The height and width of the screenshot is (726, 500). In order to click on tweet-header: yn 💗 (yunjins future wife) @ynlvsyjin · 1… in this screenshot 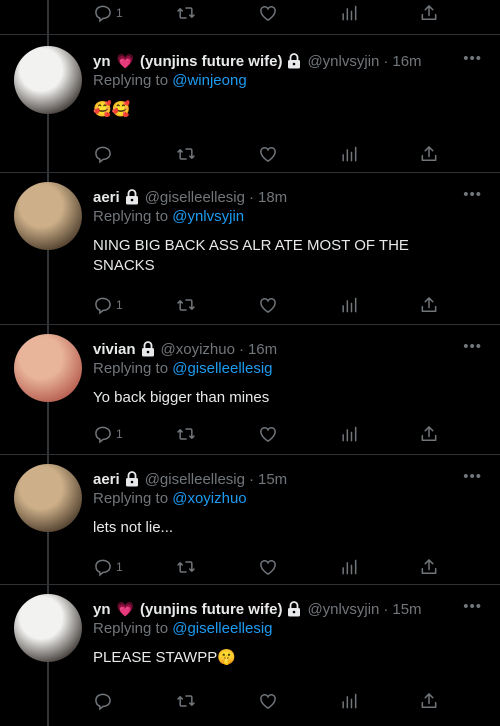, I will do `click(291, 609)`.